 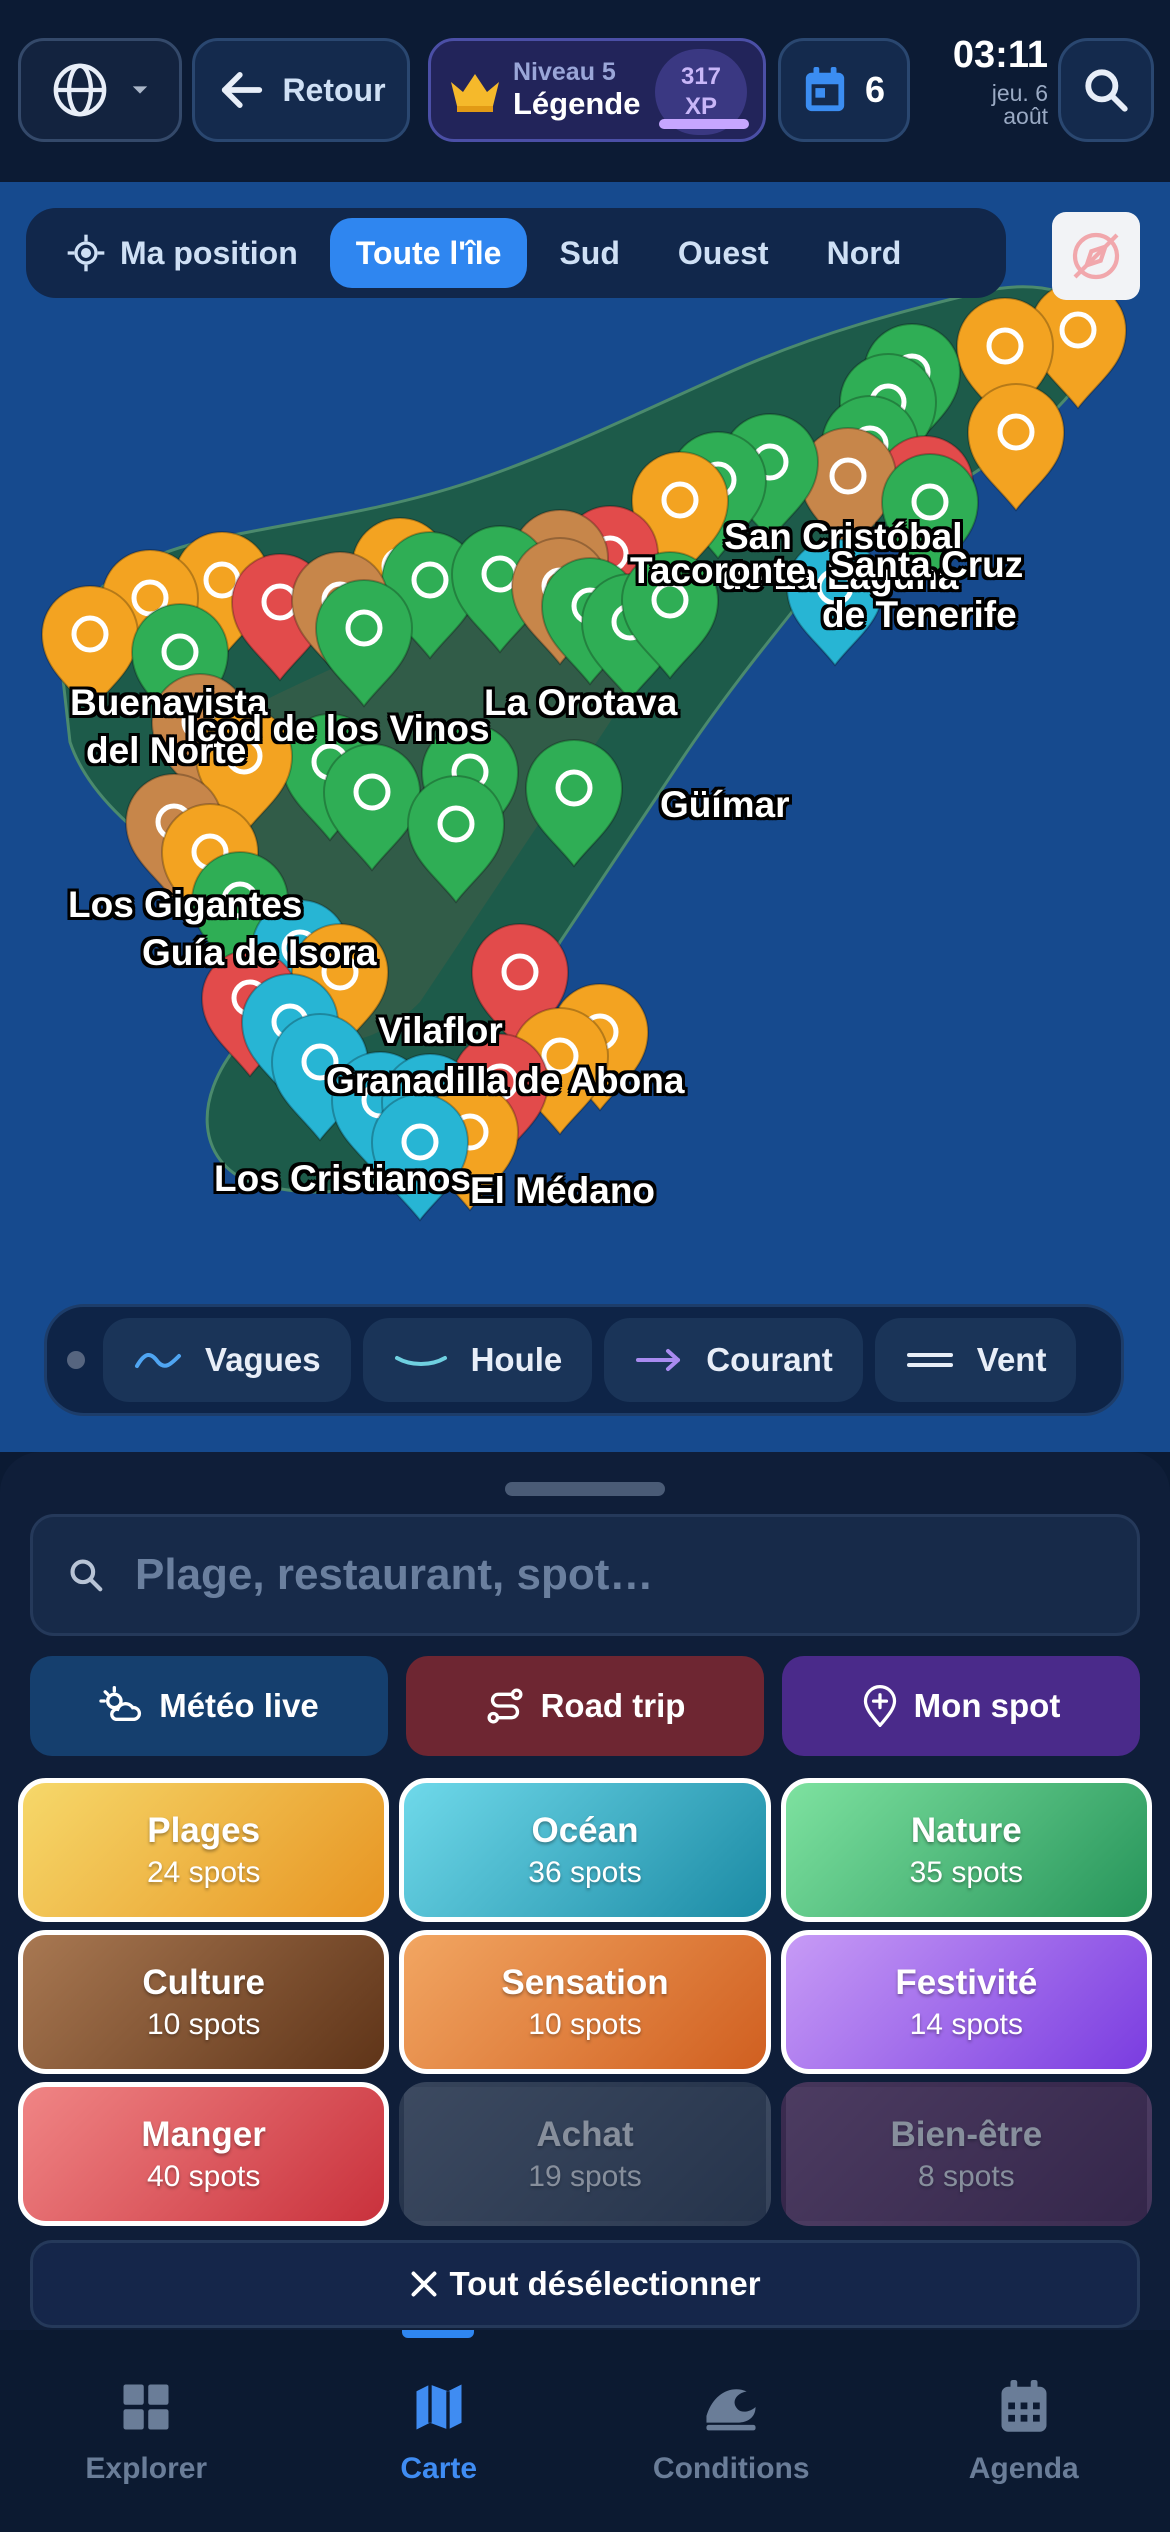 I want to click on level-text: Niveau 5 Légende, so click(x=576, y=90).